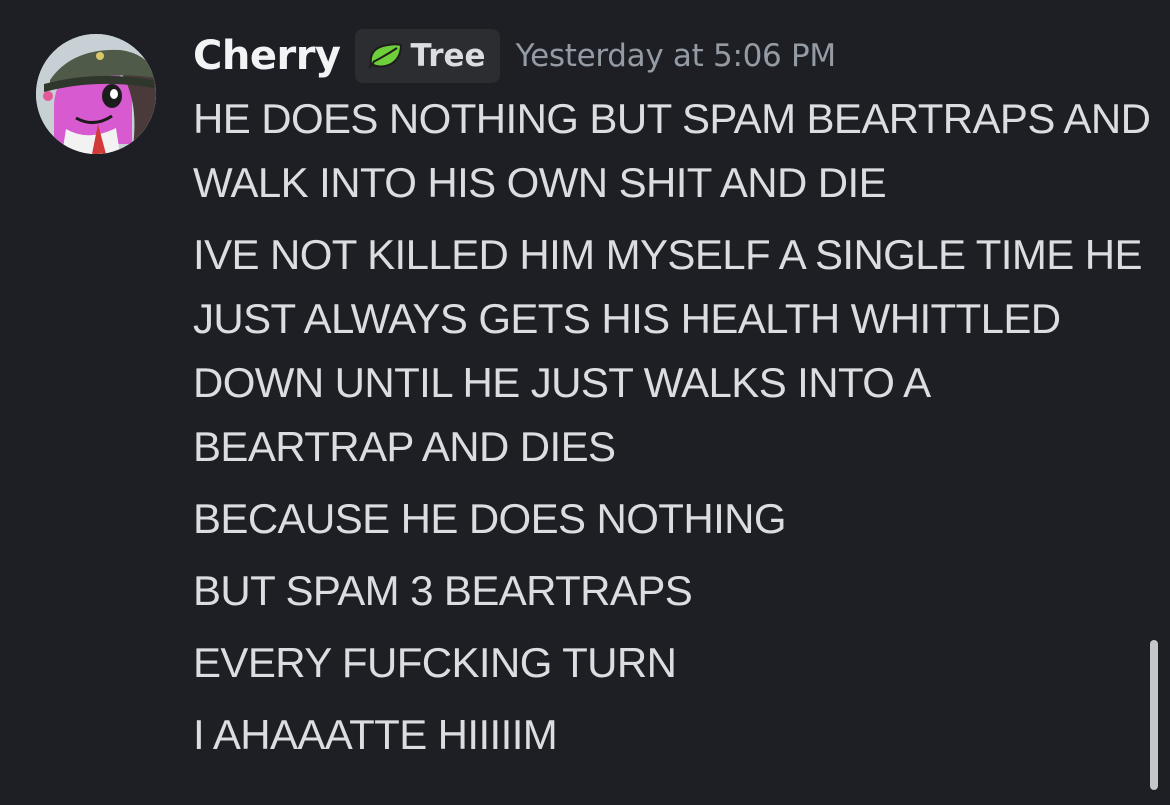 The image size is (1170, 805). I want to click on avatar-image, so click(96, 94).